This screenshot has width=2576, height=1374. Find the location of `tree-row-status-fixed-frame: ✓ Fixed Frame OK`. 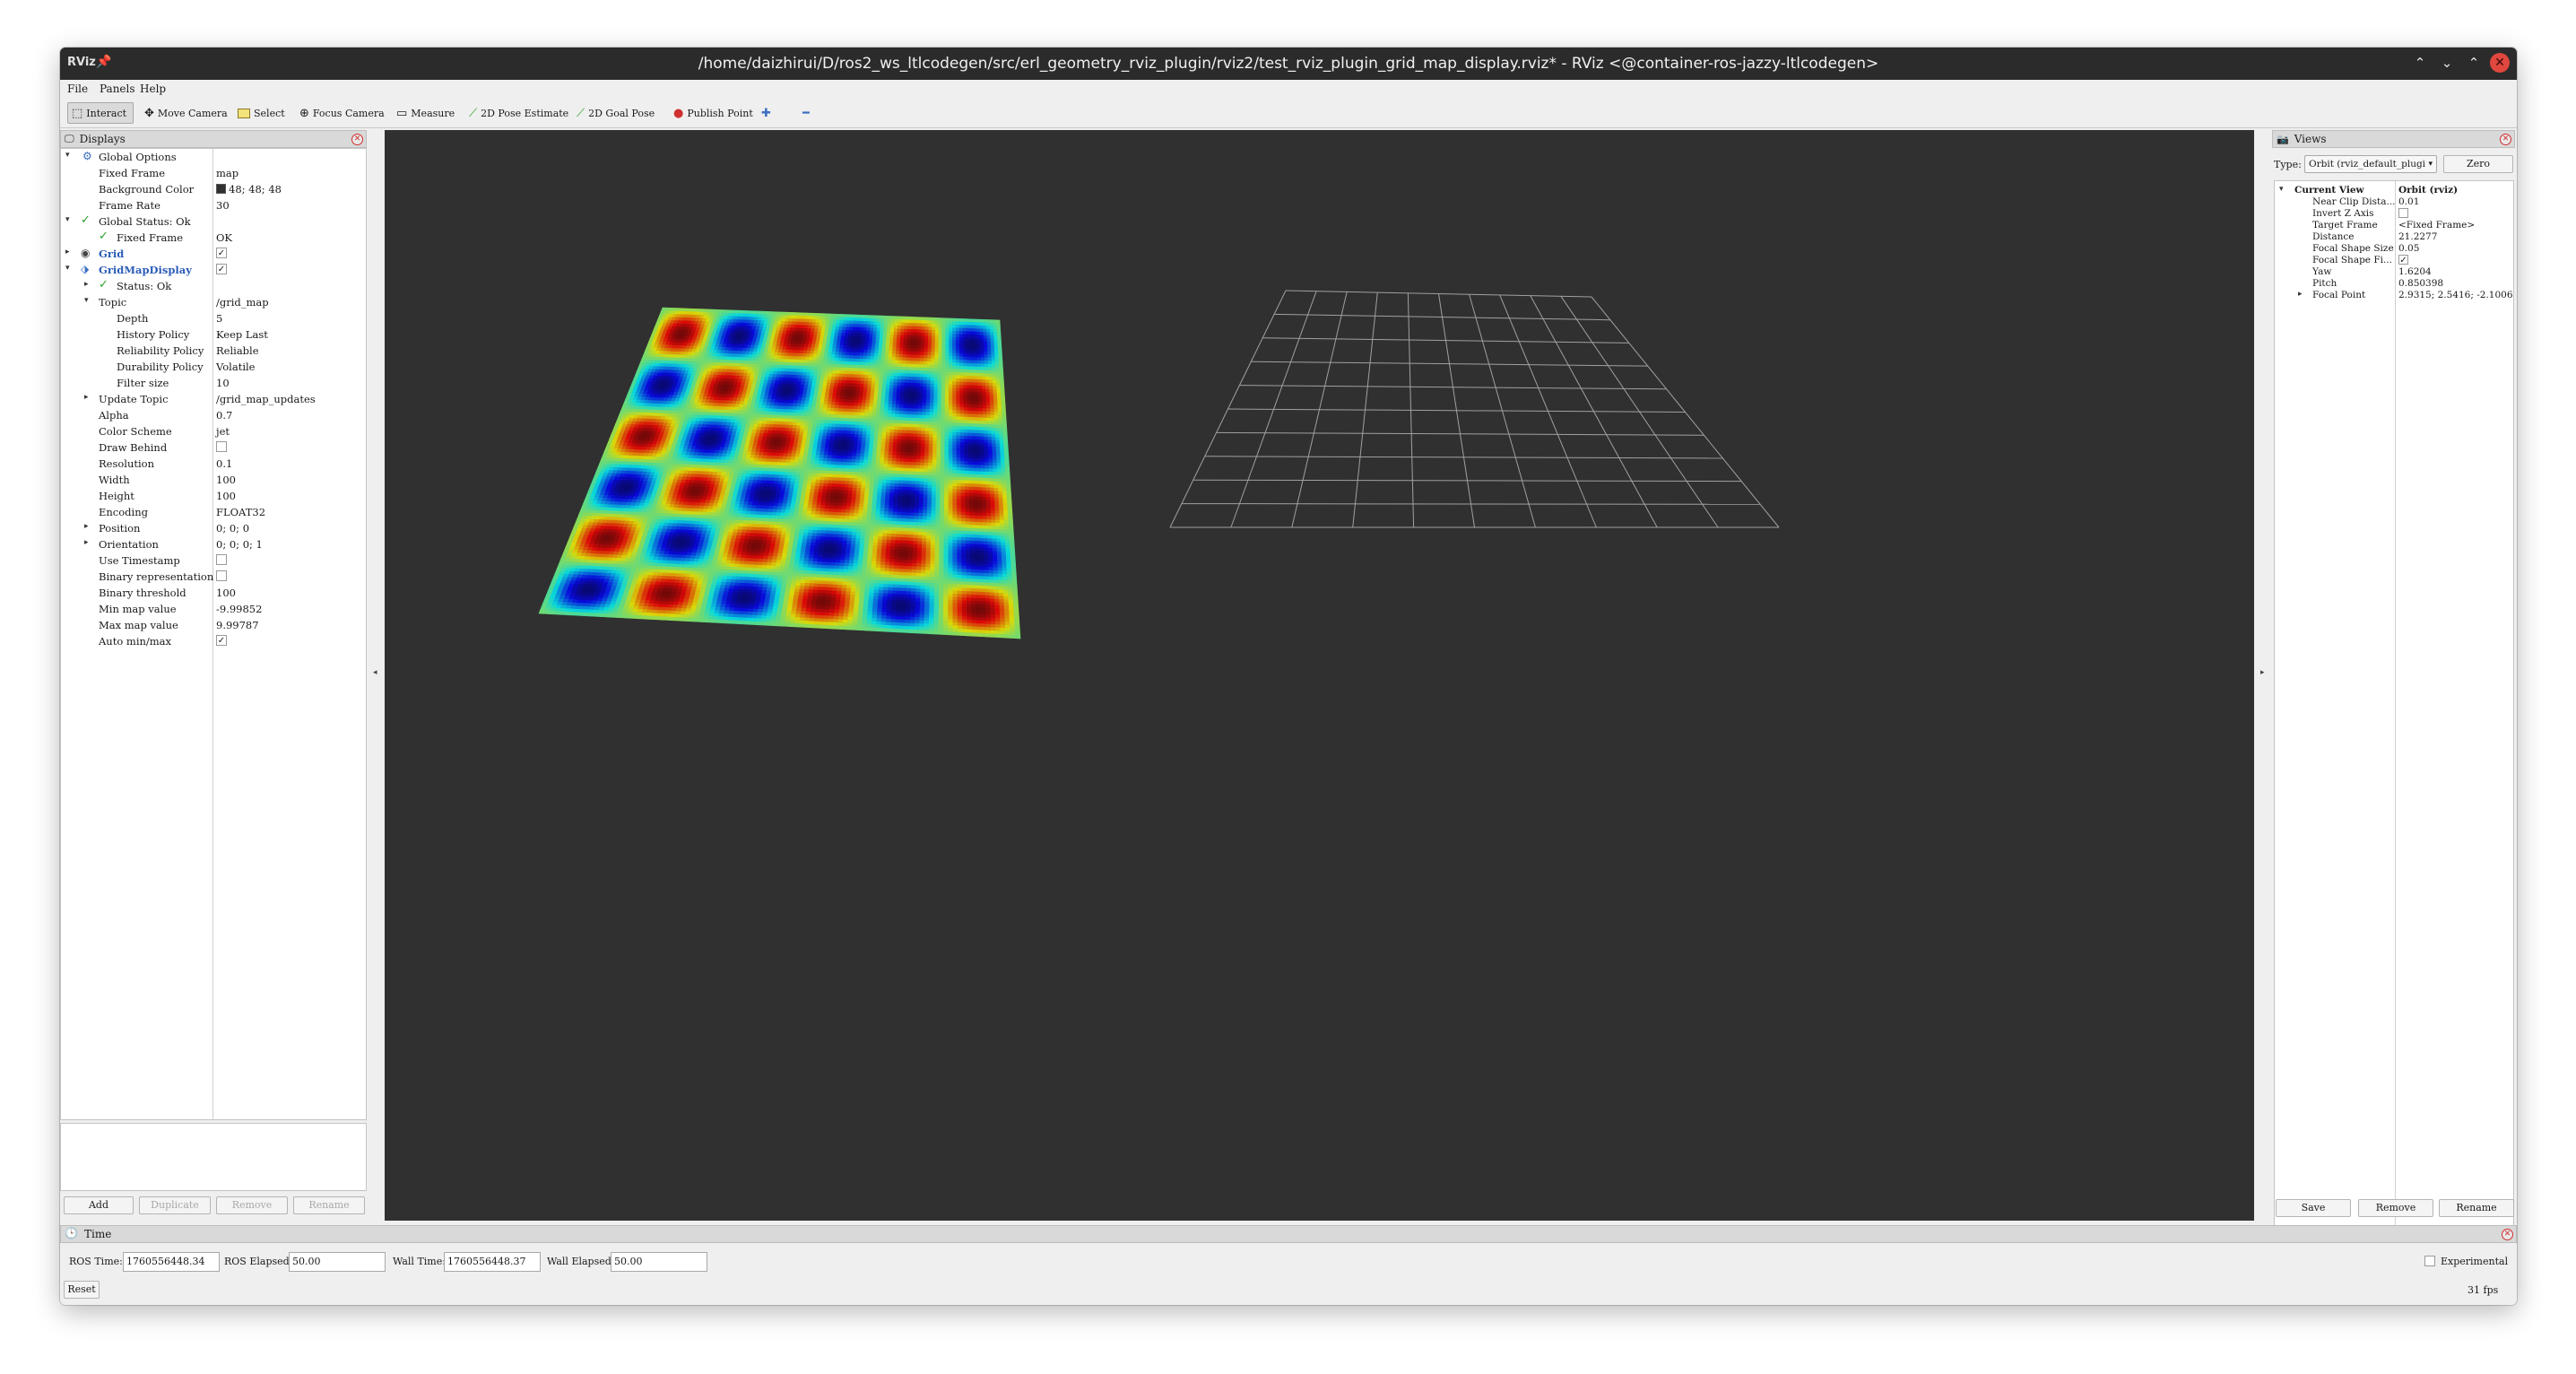

tree-row-status-fixed-frame: ✓ Fixed Frame OK is located at coordinates (213, 238).